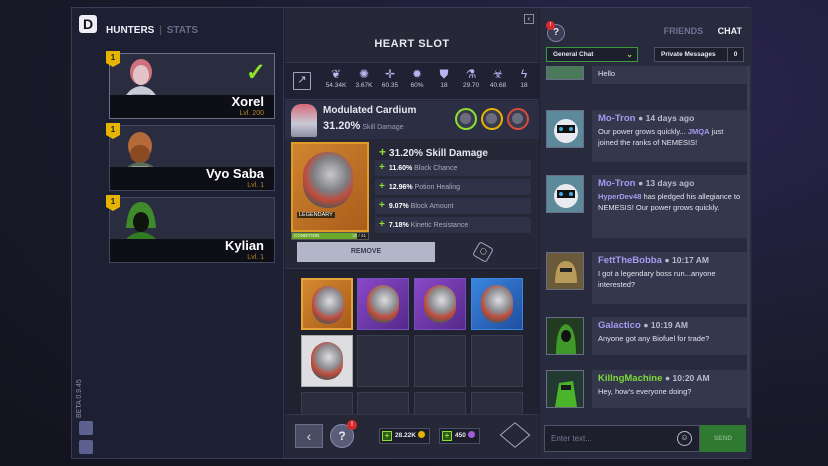  I want to click on shield-icon: ⛊, so click(444, 74).